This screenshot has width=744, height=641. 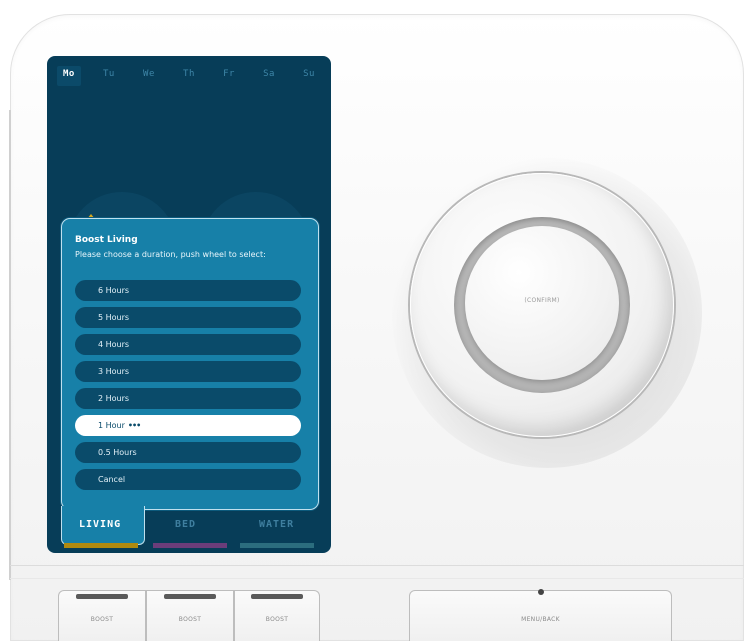 I want to click on option-6-hours: 6 Hours, so click(x=188, y=290).